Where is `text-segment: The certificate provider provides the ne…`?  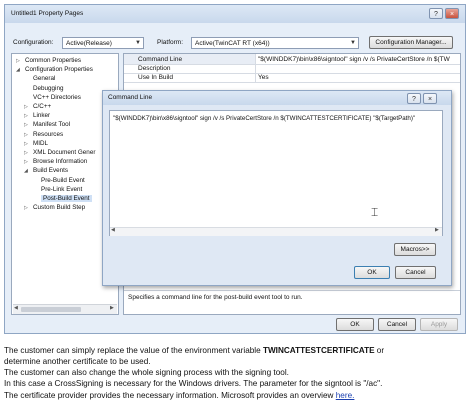 text-segment: The certificate provider provides the ne… is located at coordinates (170, 395).